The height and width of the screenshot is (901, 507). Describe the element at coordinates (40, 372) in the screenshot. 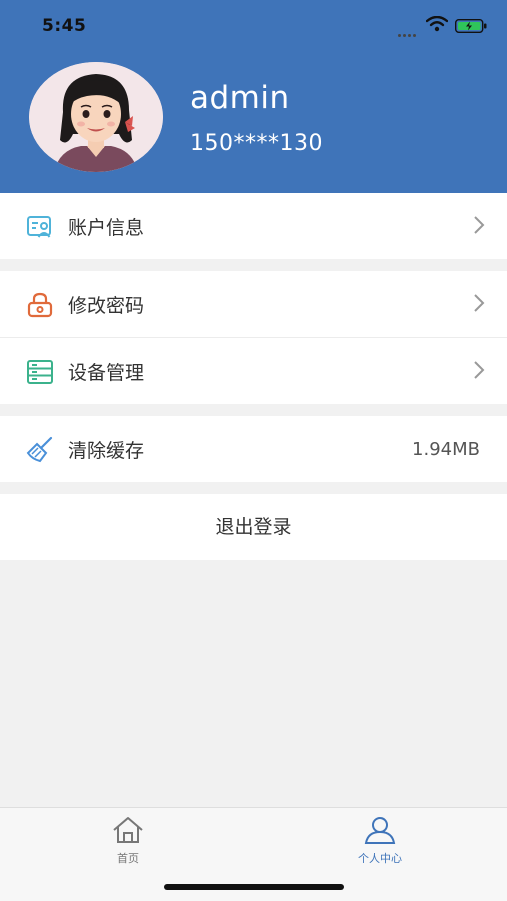

I see `server-icon` at that location.